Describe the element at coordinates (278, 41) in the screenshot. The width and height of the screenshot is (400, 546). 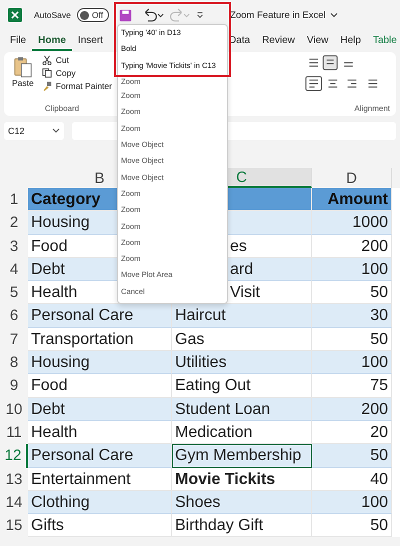
I see `ribbon-tab: Review` at that location.